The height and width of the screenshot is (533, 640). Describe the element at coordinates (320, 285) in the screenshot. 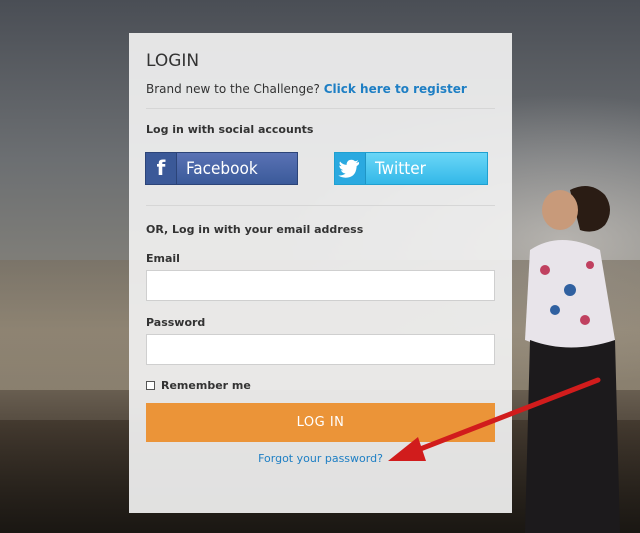

I see `email-field` at that location.